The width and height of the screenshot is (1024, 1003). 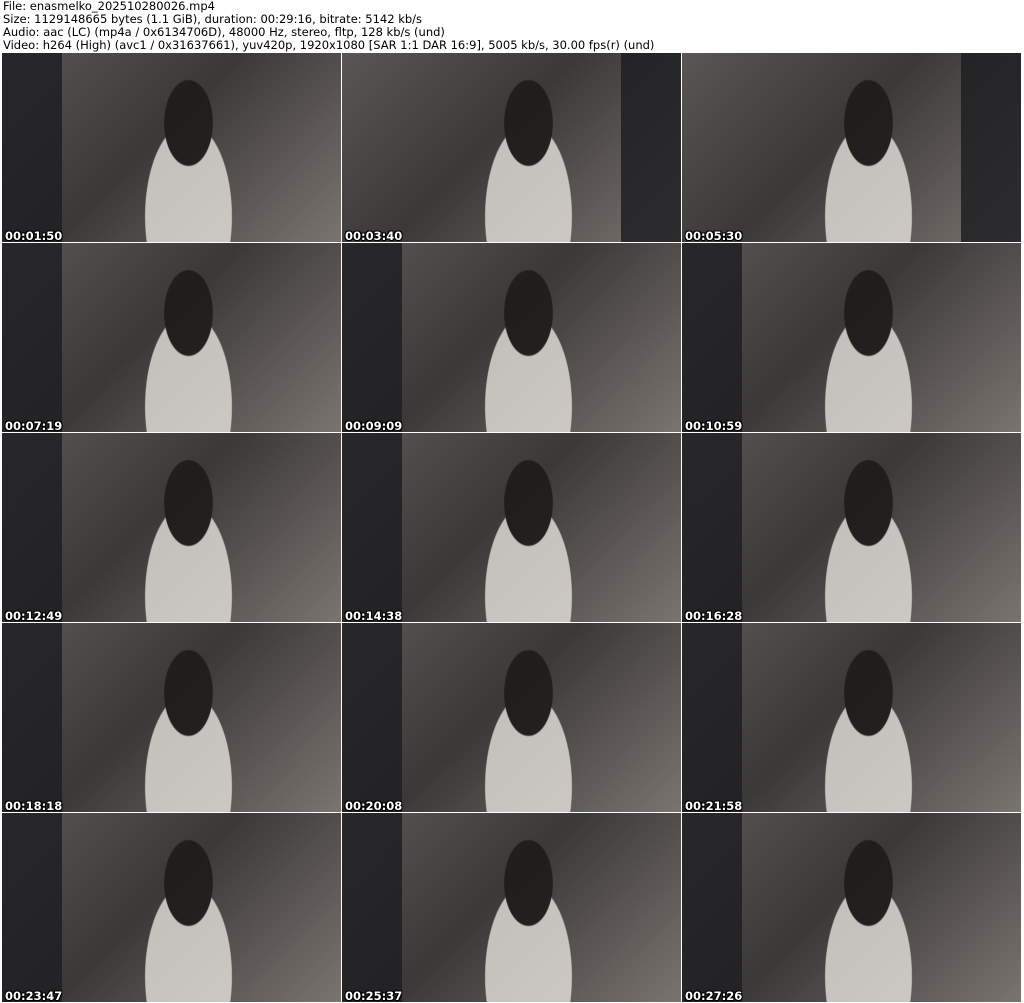 I want to click on timestamp-label: 00:16:28, so click(x=714, y=615).